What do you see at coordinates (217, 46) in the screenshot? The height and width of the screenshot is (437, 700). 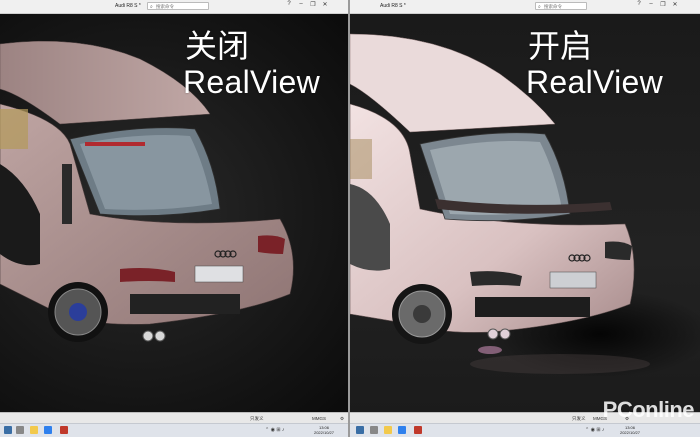 I see `overlay-title-cn: 关闭` at bounding box center [217, 46].